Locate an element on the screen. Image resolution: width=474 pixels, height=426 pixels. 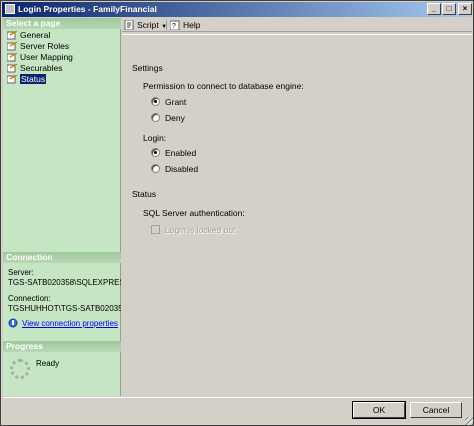
enabled-label: Enabled is located at coordinates (180, 153).